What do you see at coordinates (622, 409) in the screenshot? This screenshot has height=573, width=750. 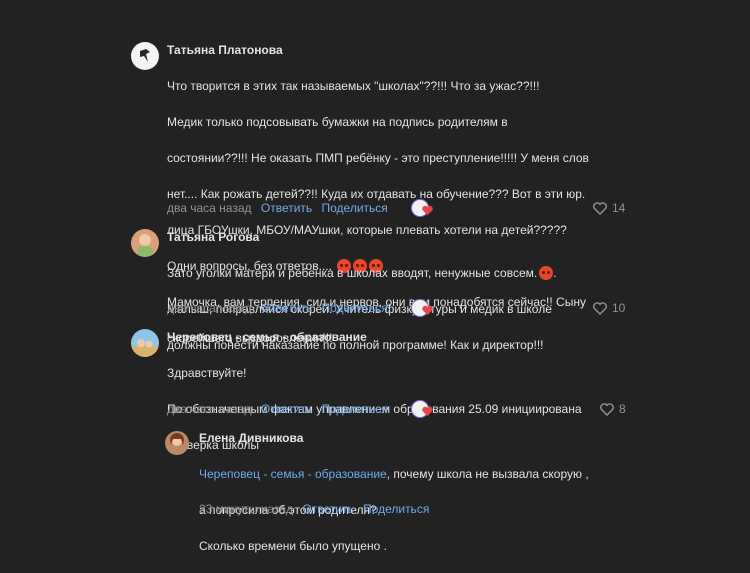 I see `like-count: 8` at bounding box center [622, 409].